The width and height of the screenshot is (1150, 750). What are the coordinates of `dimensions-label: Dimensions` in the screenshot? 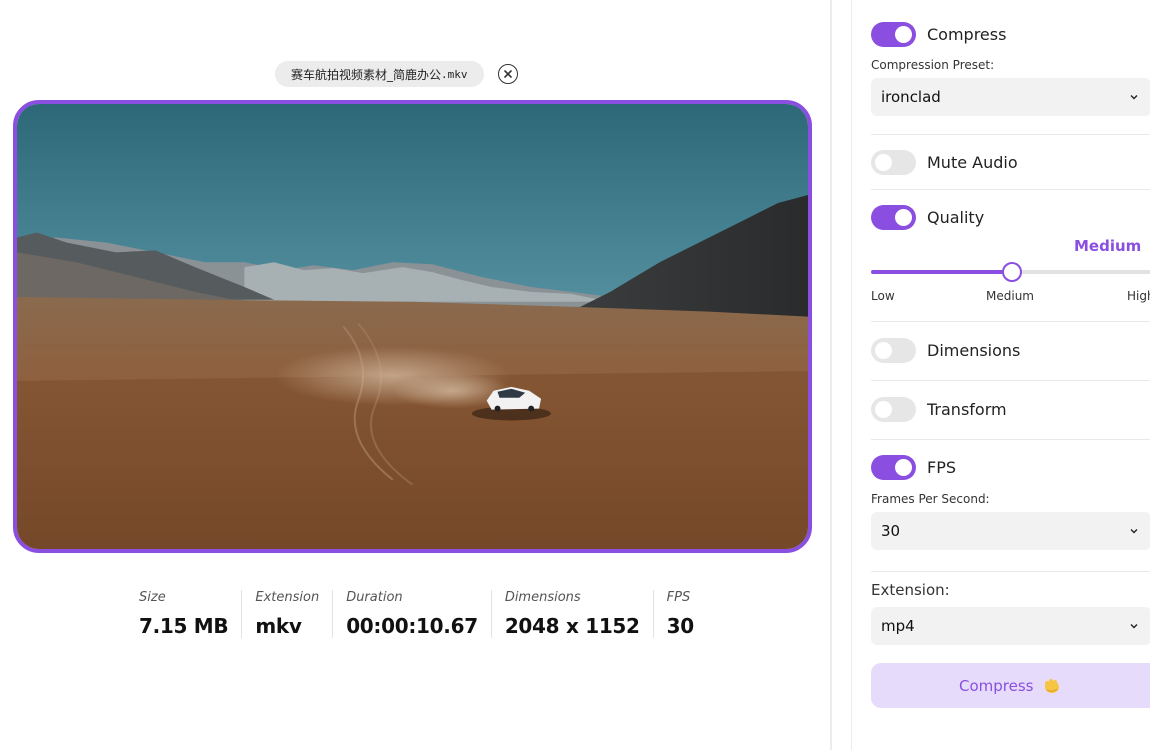 It's located at (974, 350).